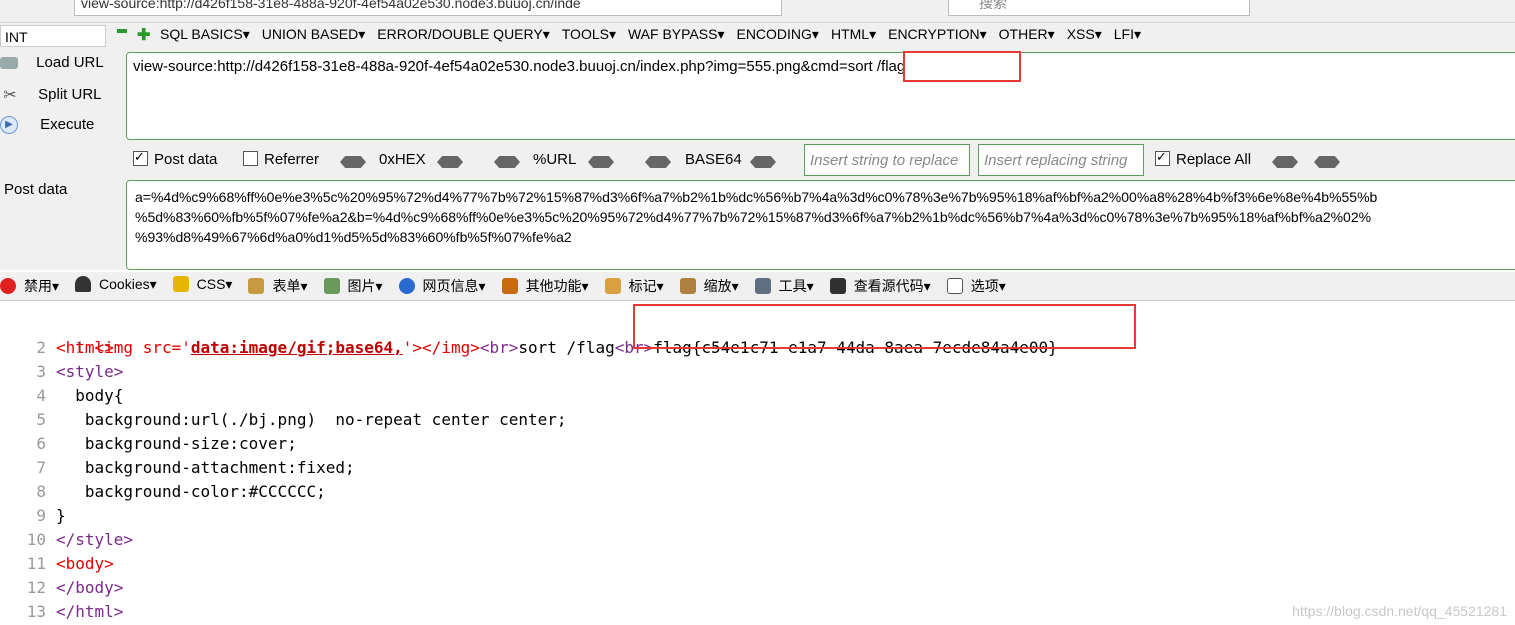 The image size is (1515, 625). What do you see at coordinates (122, 31) in the screenshot?
I see `minus-icon` at bounding box center [122, 31].